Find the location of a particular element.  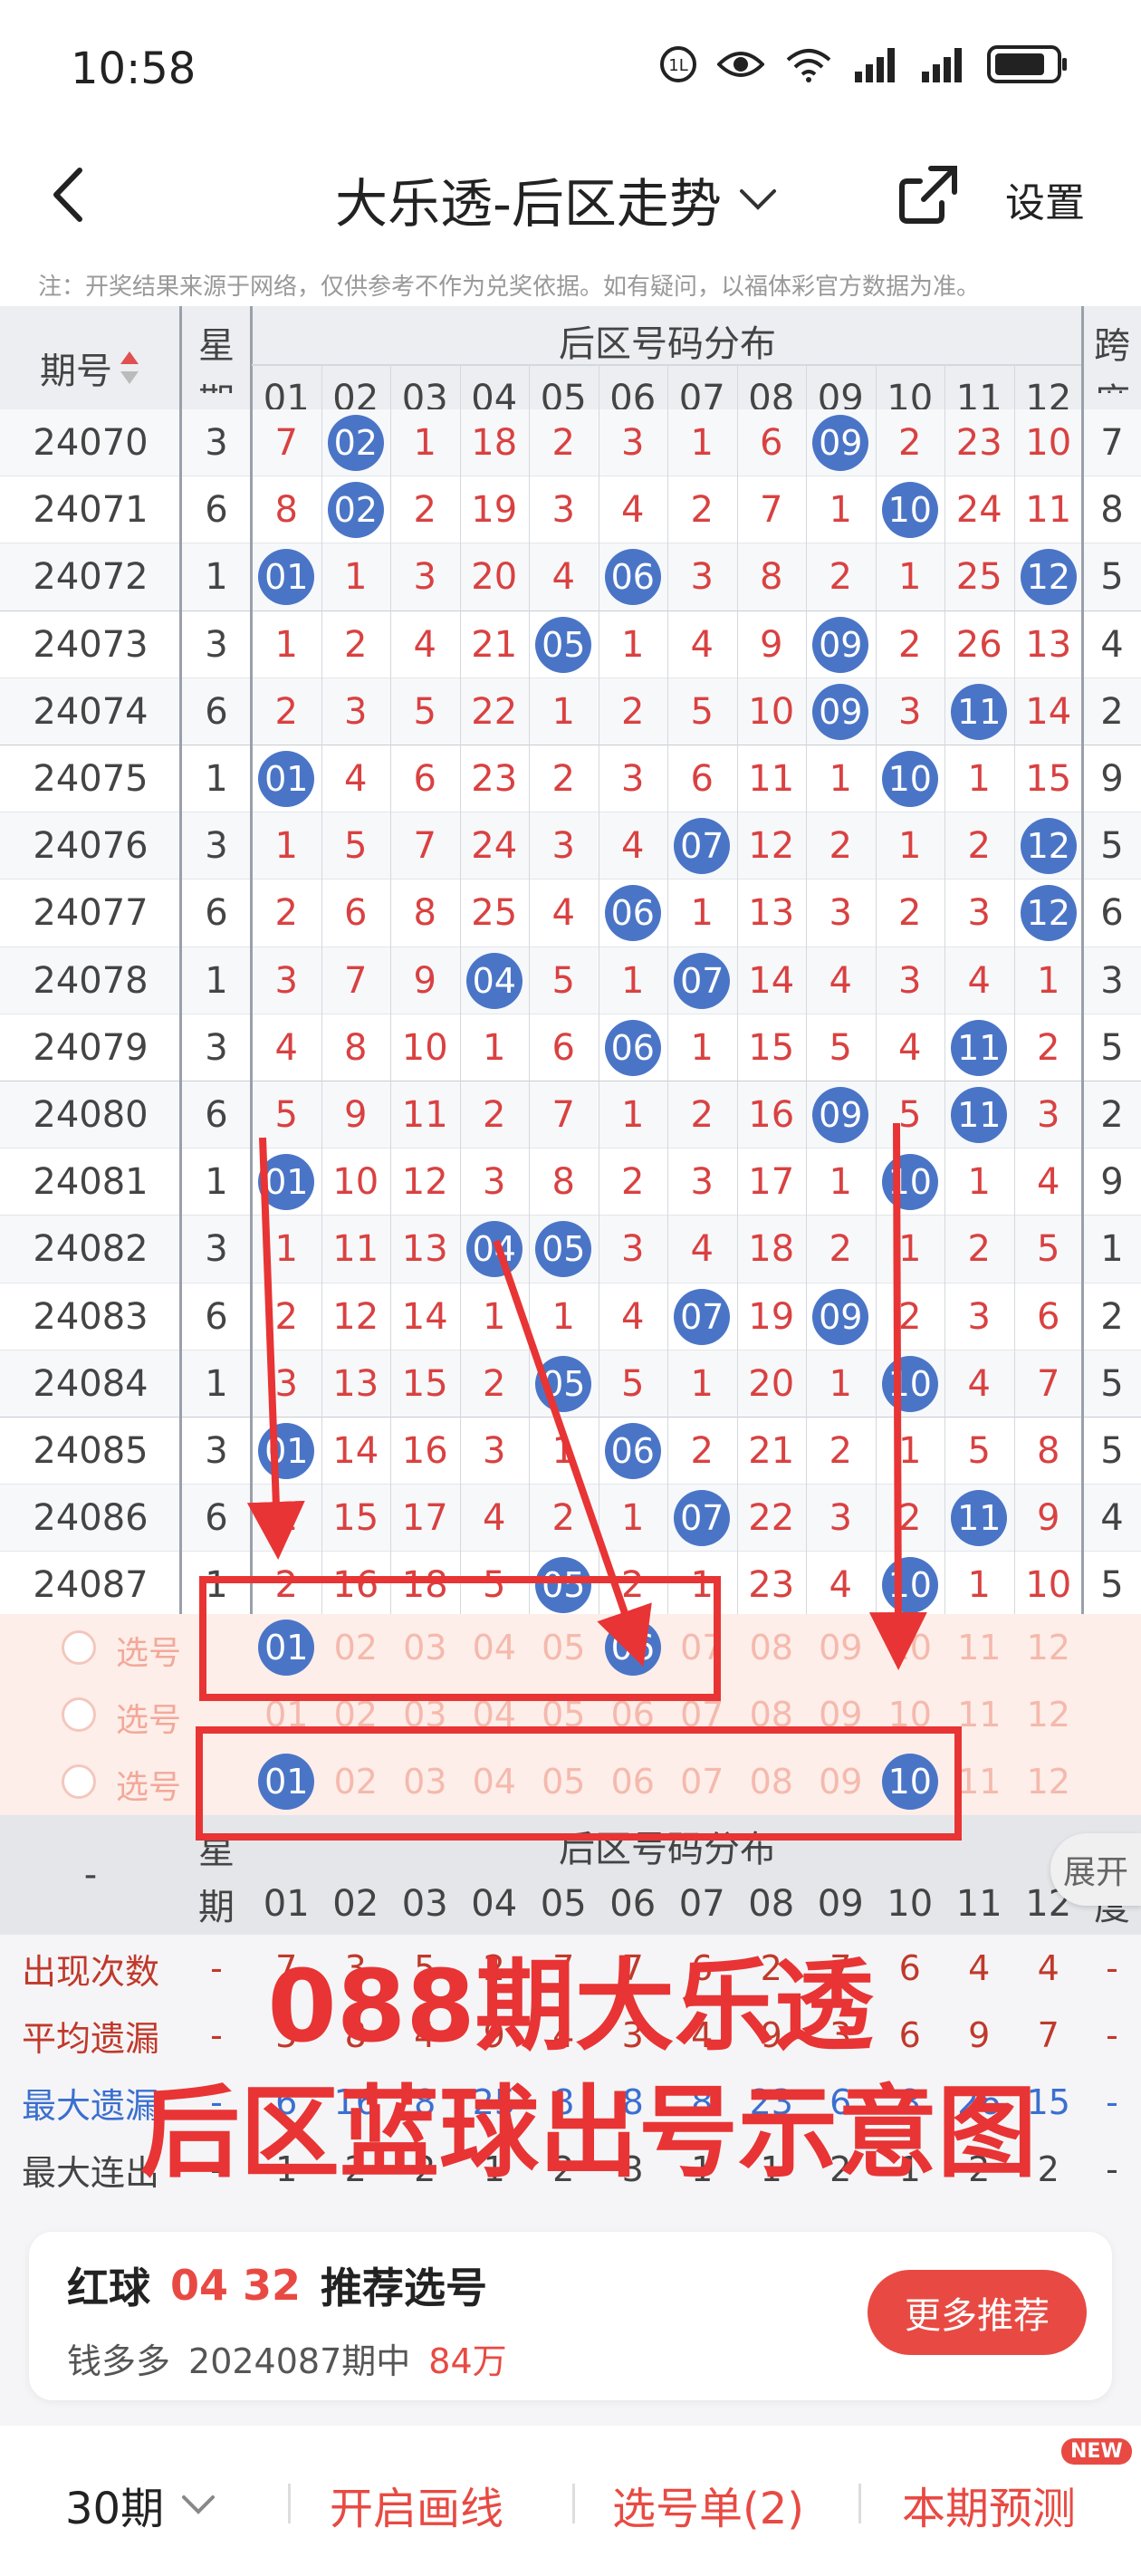

status-icons: 1L is located at coordinates (864, 64).